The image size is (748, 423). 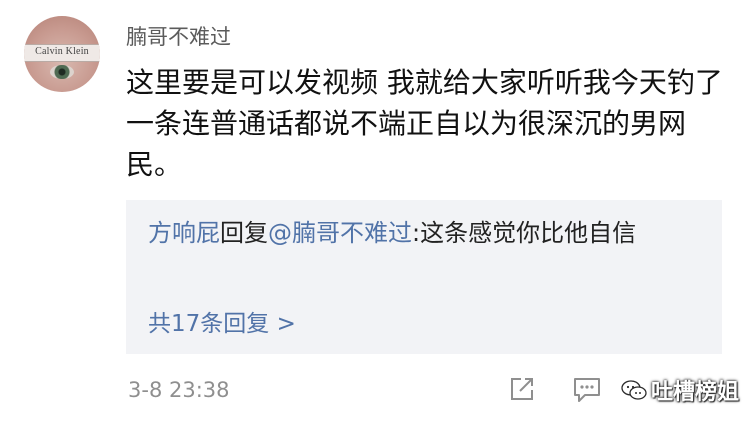 What do you see at coordinates (340, 233) in the screenshot?
I see `reply-mention: @腩哥不难过` at bounding box center [340, 233].